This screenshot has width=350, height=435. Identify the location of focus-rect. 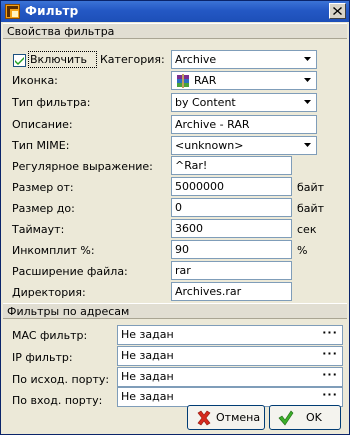
(62, 59).